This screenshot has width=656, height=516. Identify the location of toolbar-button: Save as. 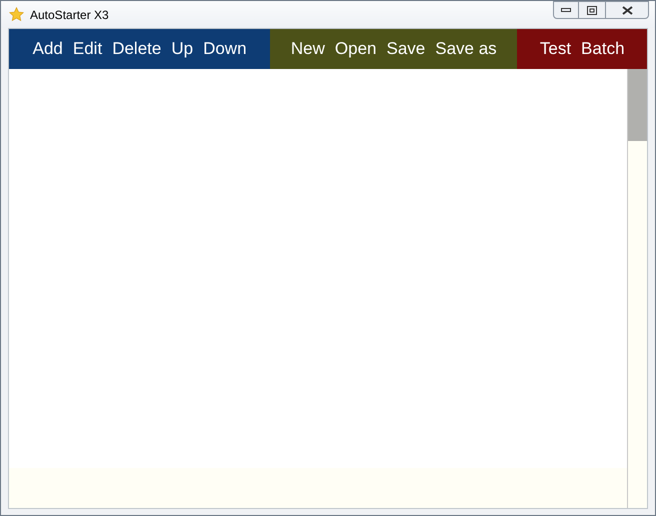
(466, 49).